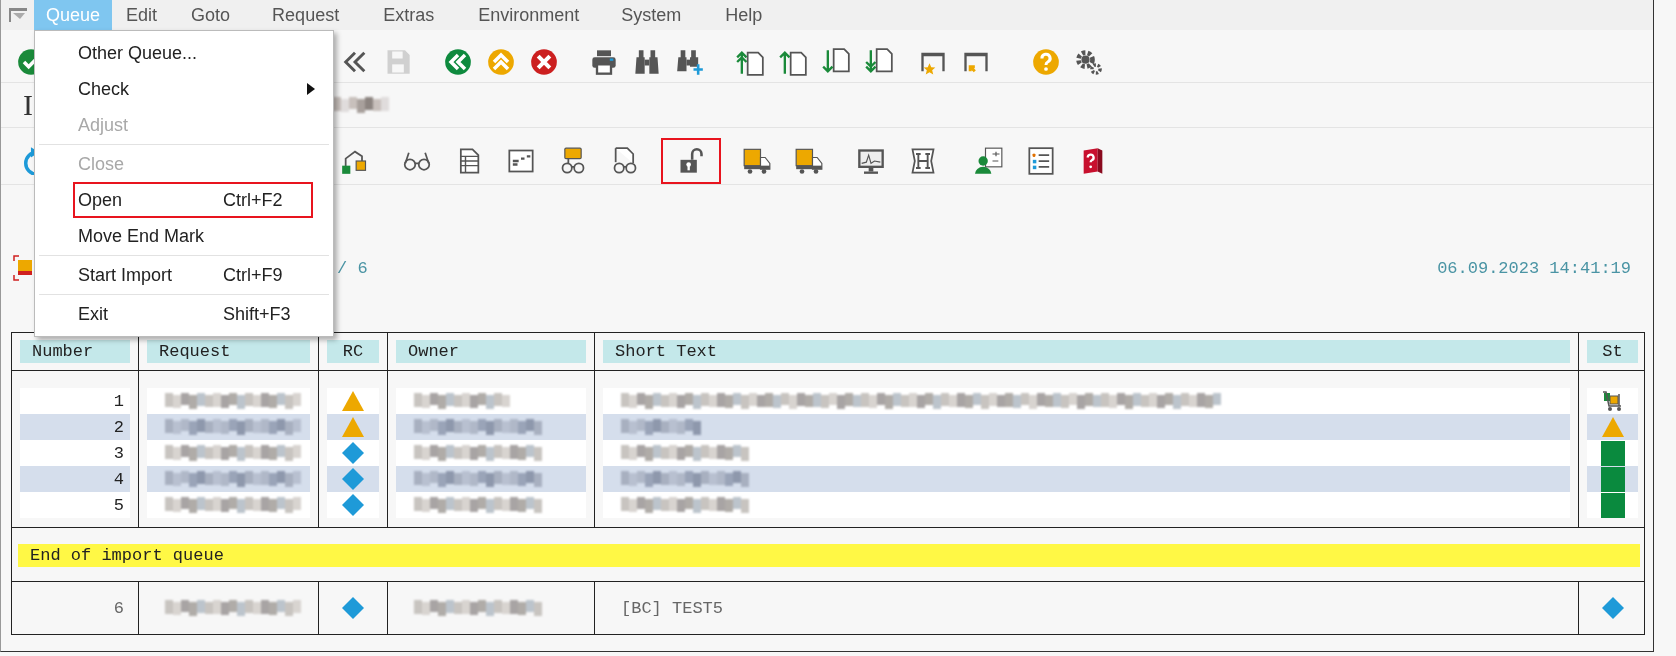 This screenshot has height=656, width=1676. What do you see at coordinates (1086, 351) in the screenshot?
I see `column-header: Short Text` at bounding box center [1086, 351].